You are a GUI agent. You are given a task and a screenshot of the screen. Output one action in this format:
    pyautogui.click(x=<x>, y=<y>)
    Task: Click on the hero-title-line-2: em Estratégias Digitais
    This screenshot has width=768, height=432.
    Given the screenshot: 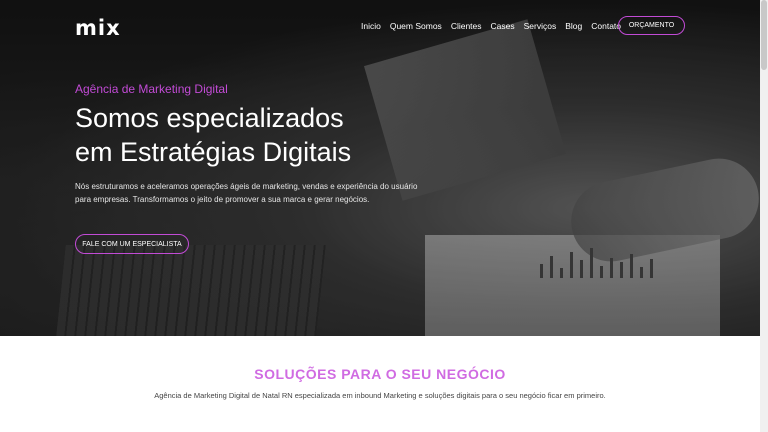 What is the action you would take?
    pyautogui.click(x=213, y=152)
    